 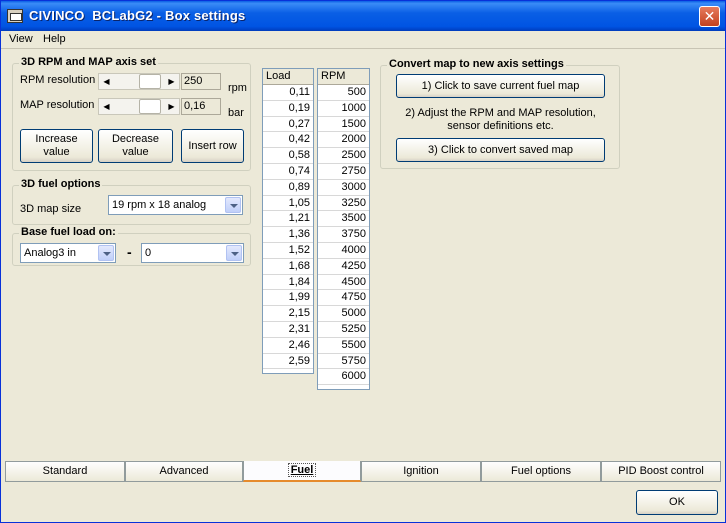 I want to click on tab-fuel-options-label: Fuel options, so click(x=541, y=471).